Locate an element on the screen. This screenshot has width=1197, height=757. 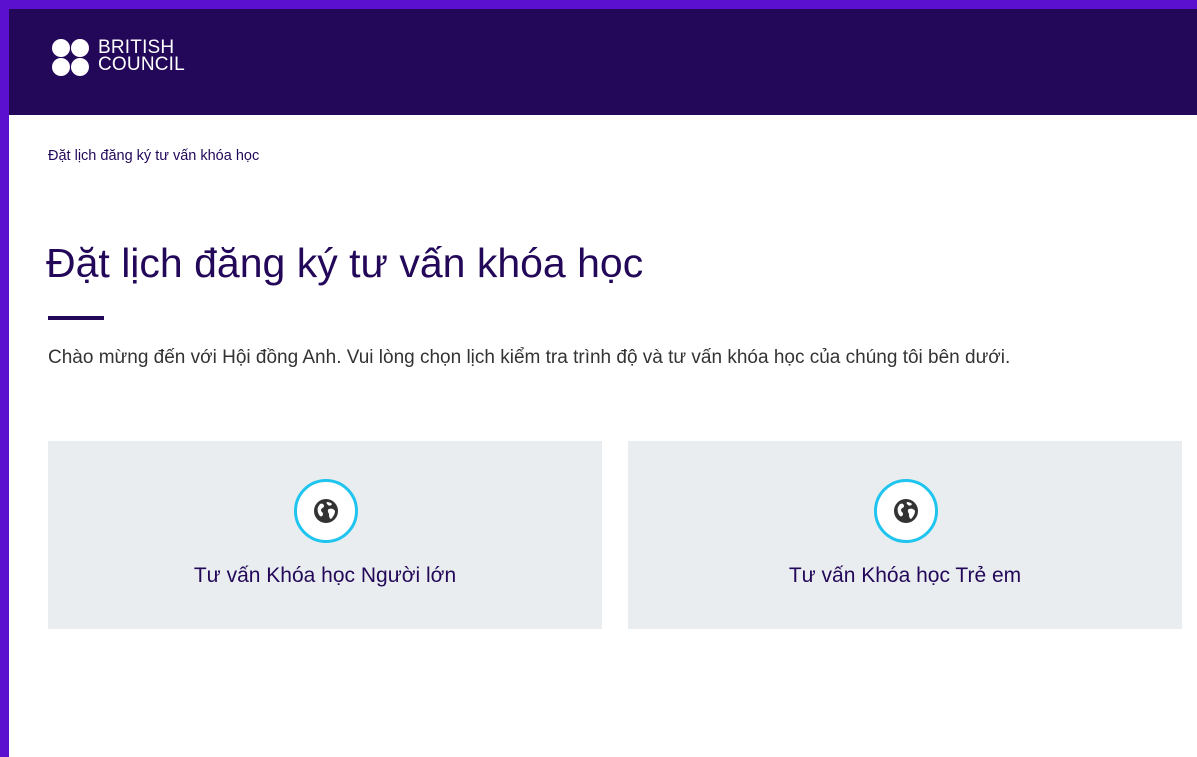
kids-course-consultation-card: Tư vấn Khóa học Trẻ em is located at coordinates (905, 535).